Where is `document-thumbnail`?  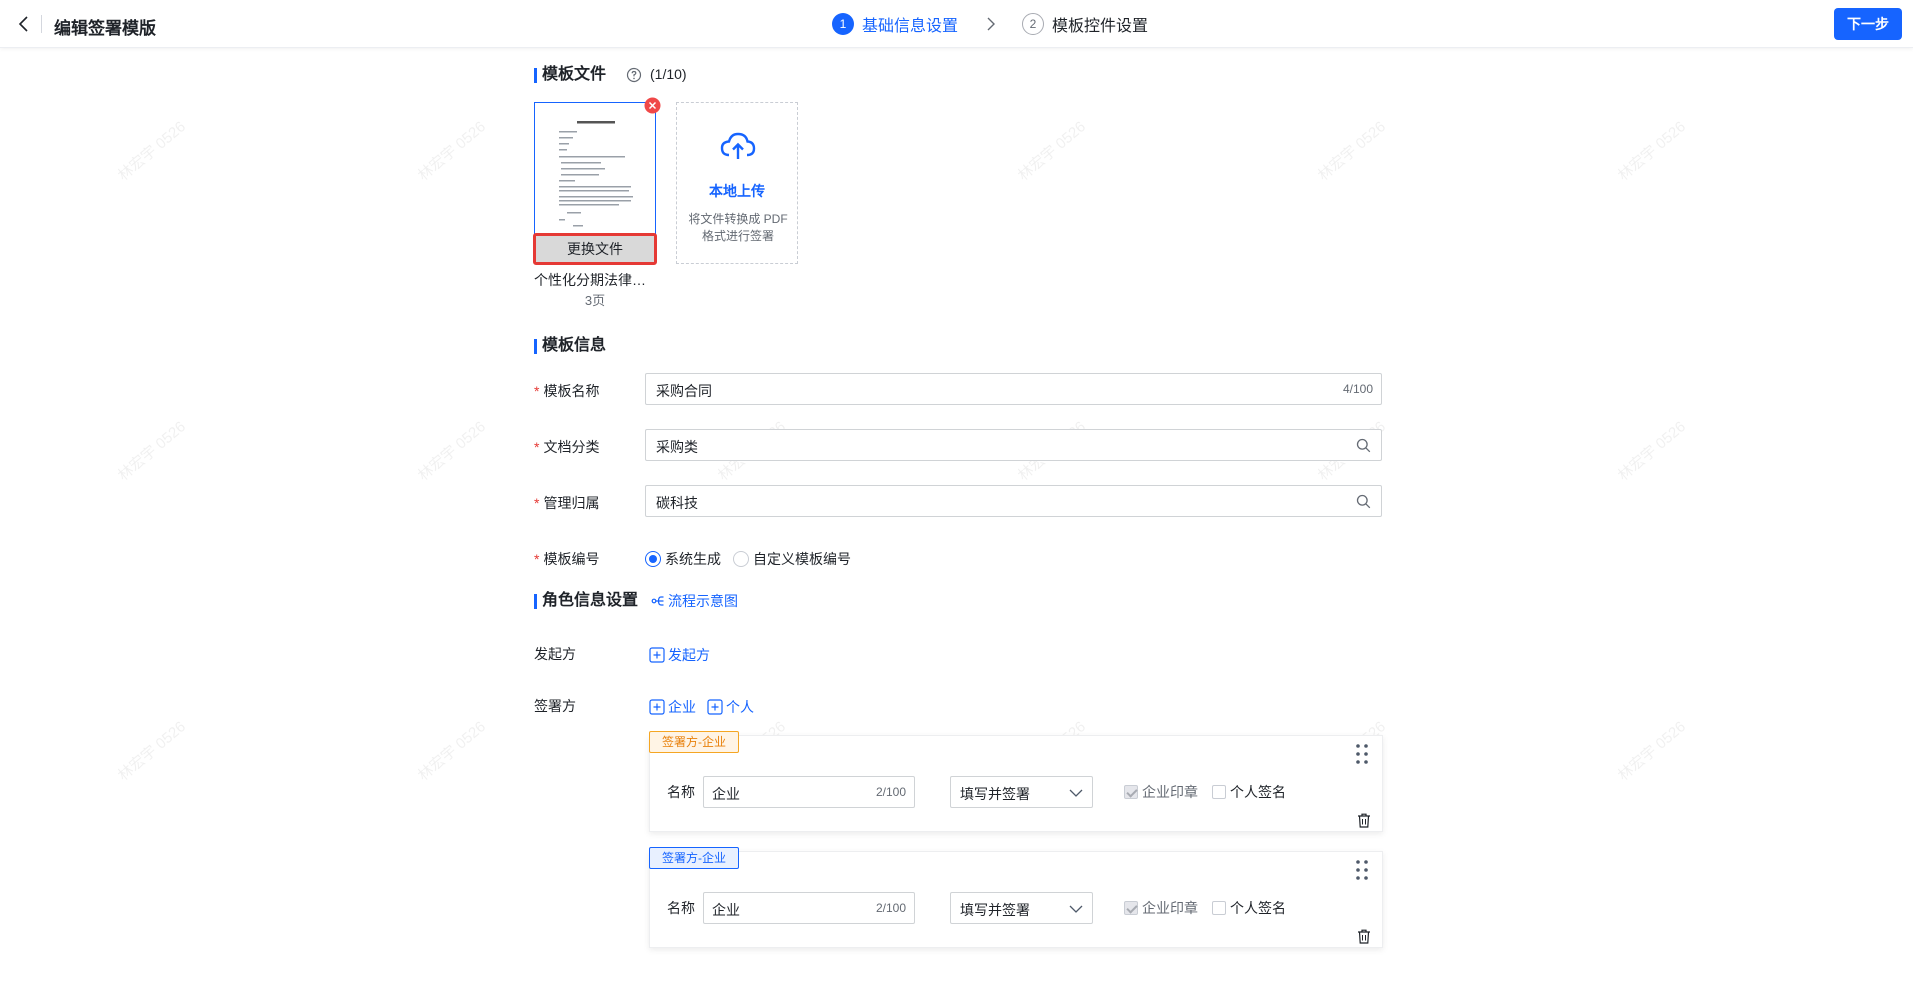
document-thumbnail is located at coordinates (596, 174).